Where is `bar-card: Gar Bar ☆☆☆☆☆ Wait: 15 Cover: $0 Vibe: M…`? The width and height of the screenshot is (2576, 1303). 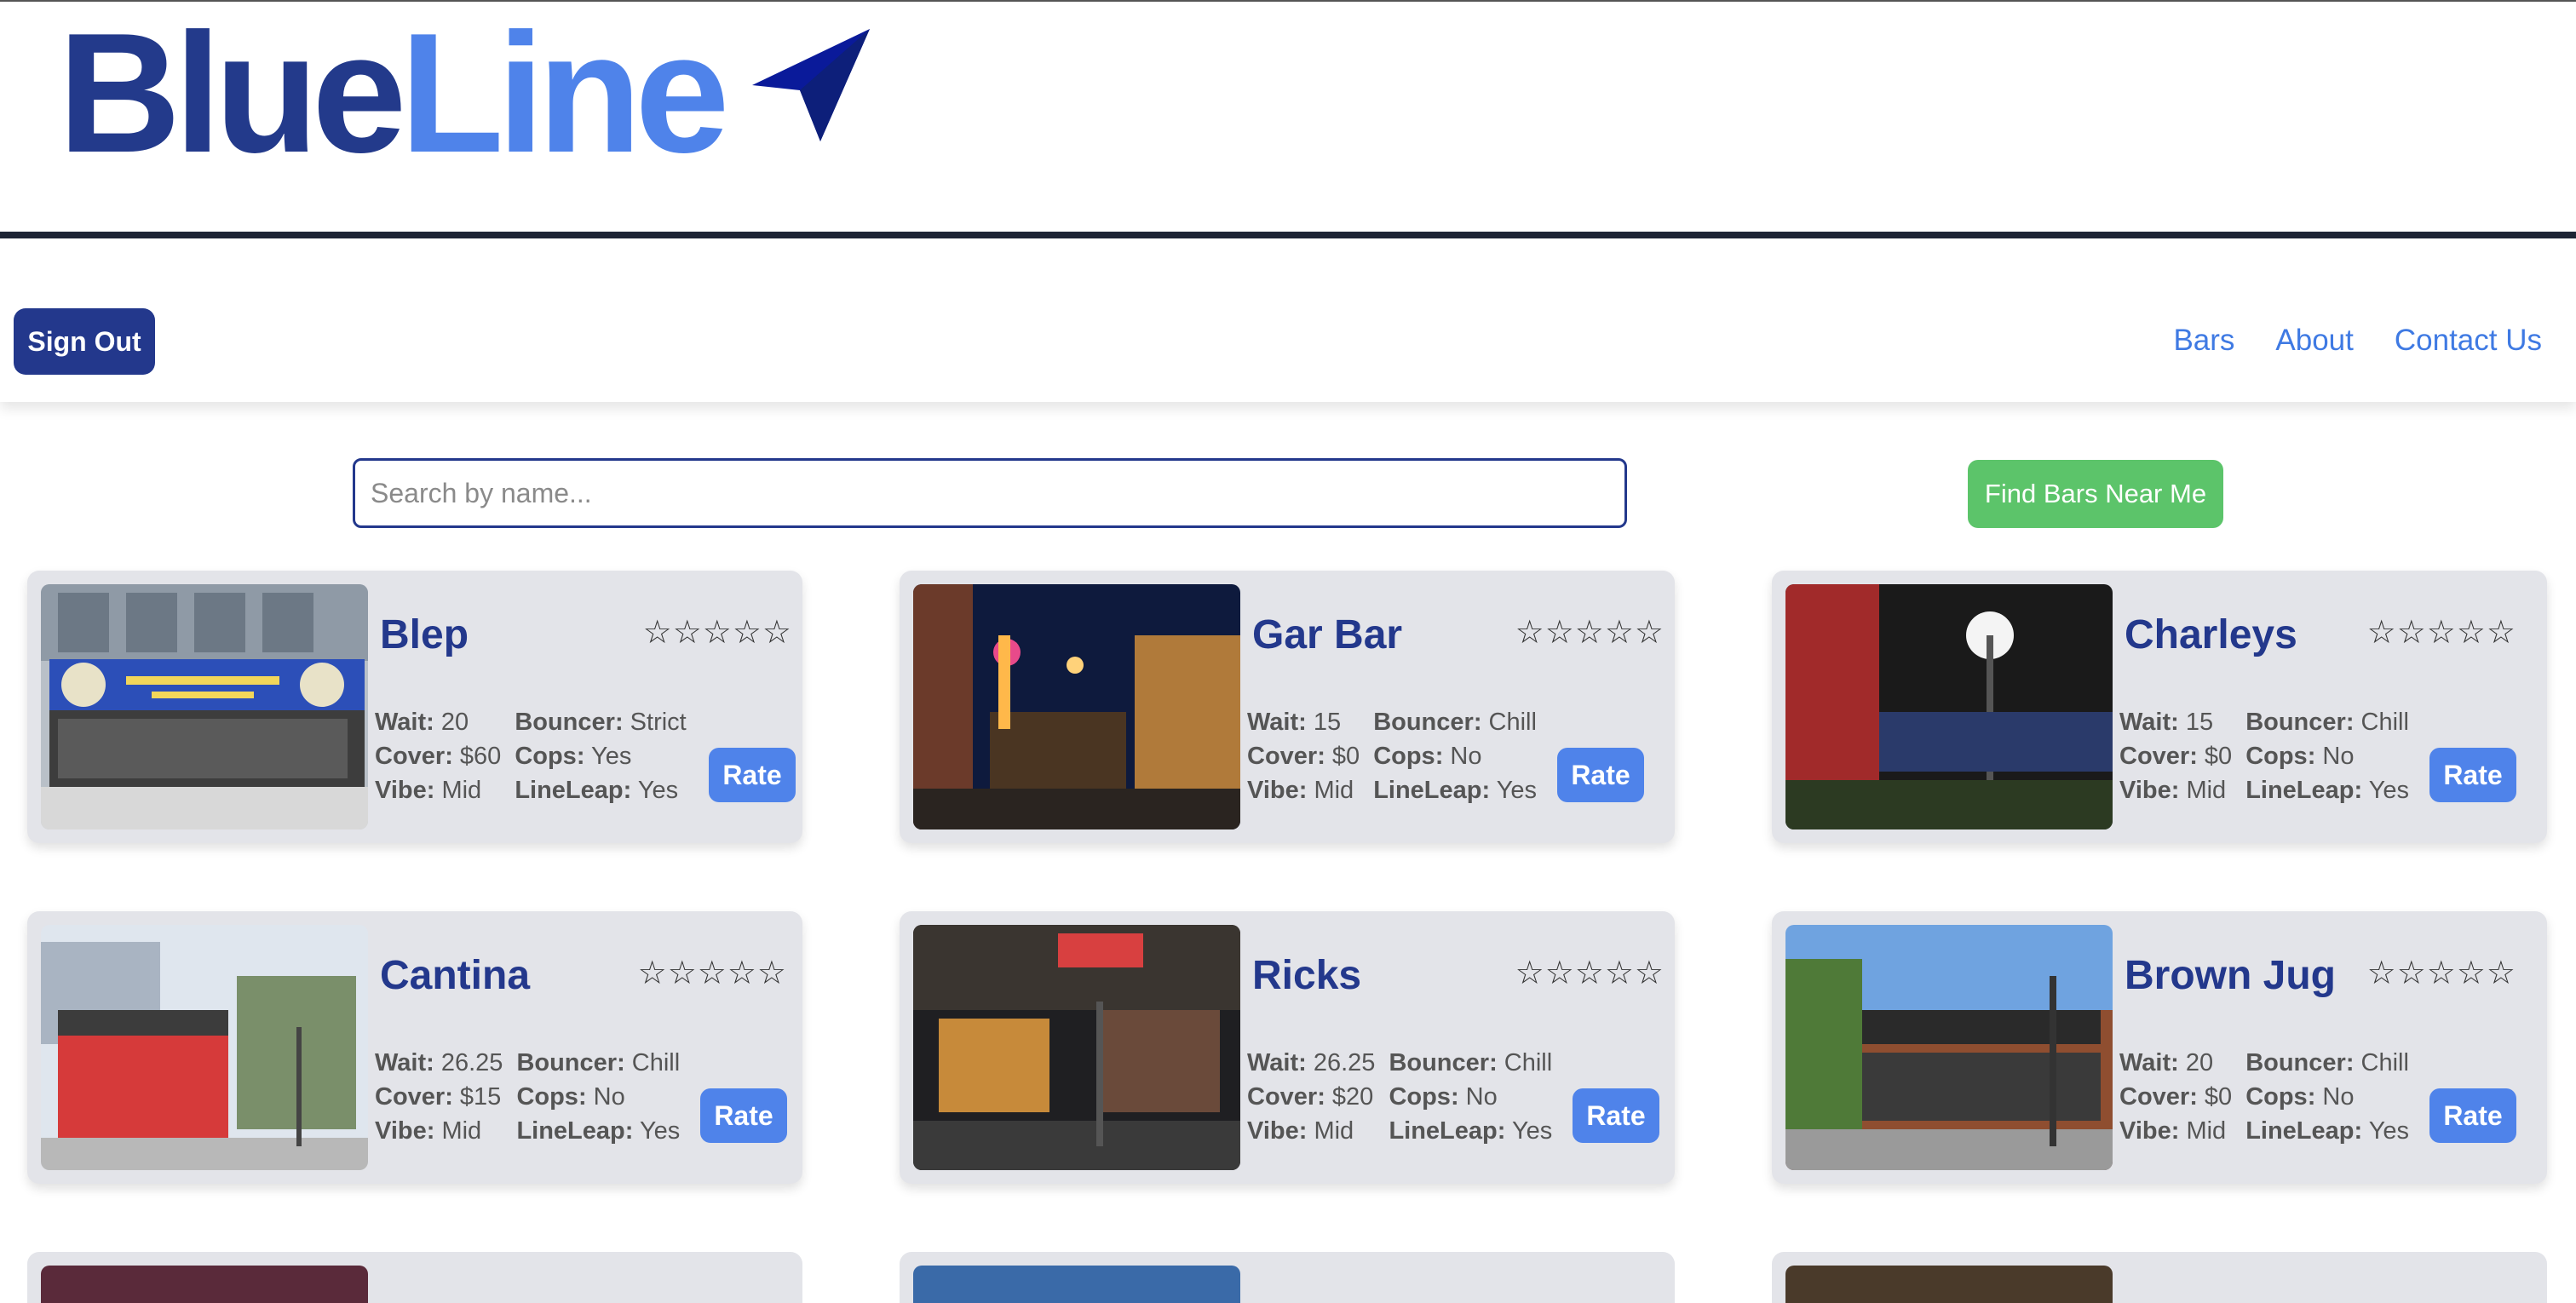 bar-card: Gar Bar ☆☆☆☆☆ Wait: 15 Cover: $0 Vibe: M… is located at coordinates (1287, 707).